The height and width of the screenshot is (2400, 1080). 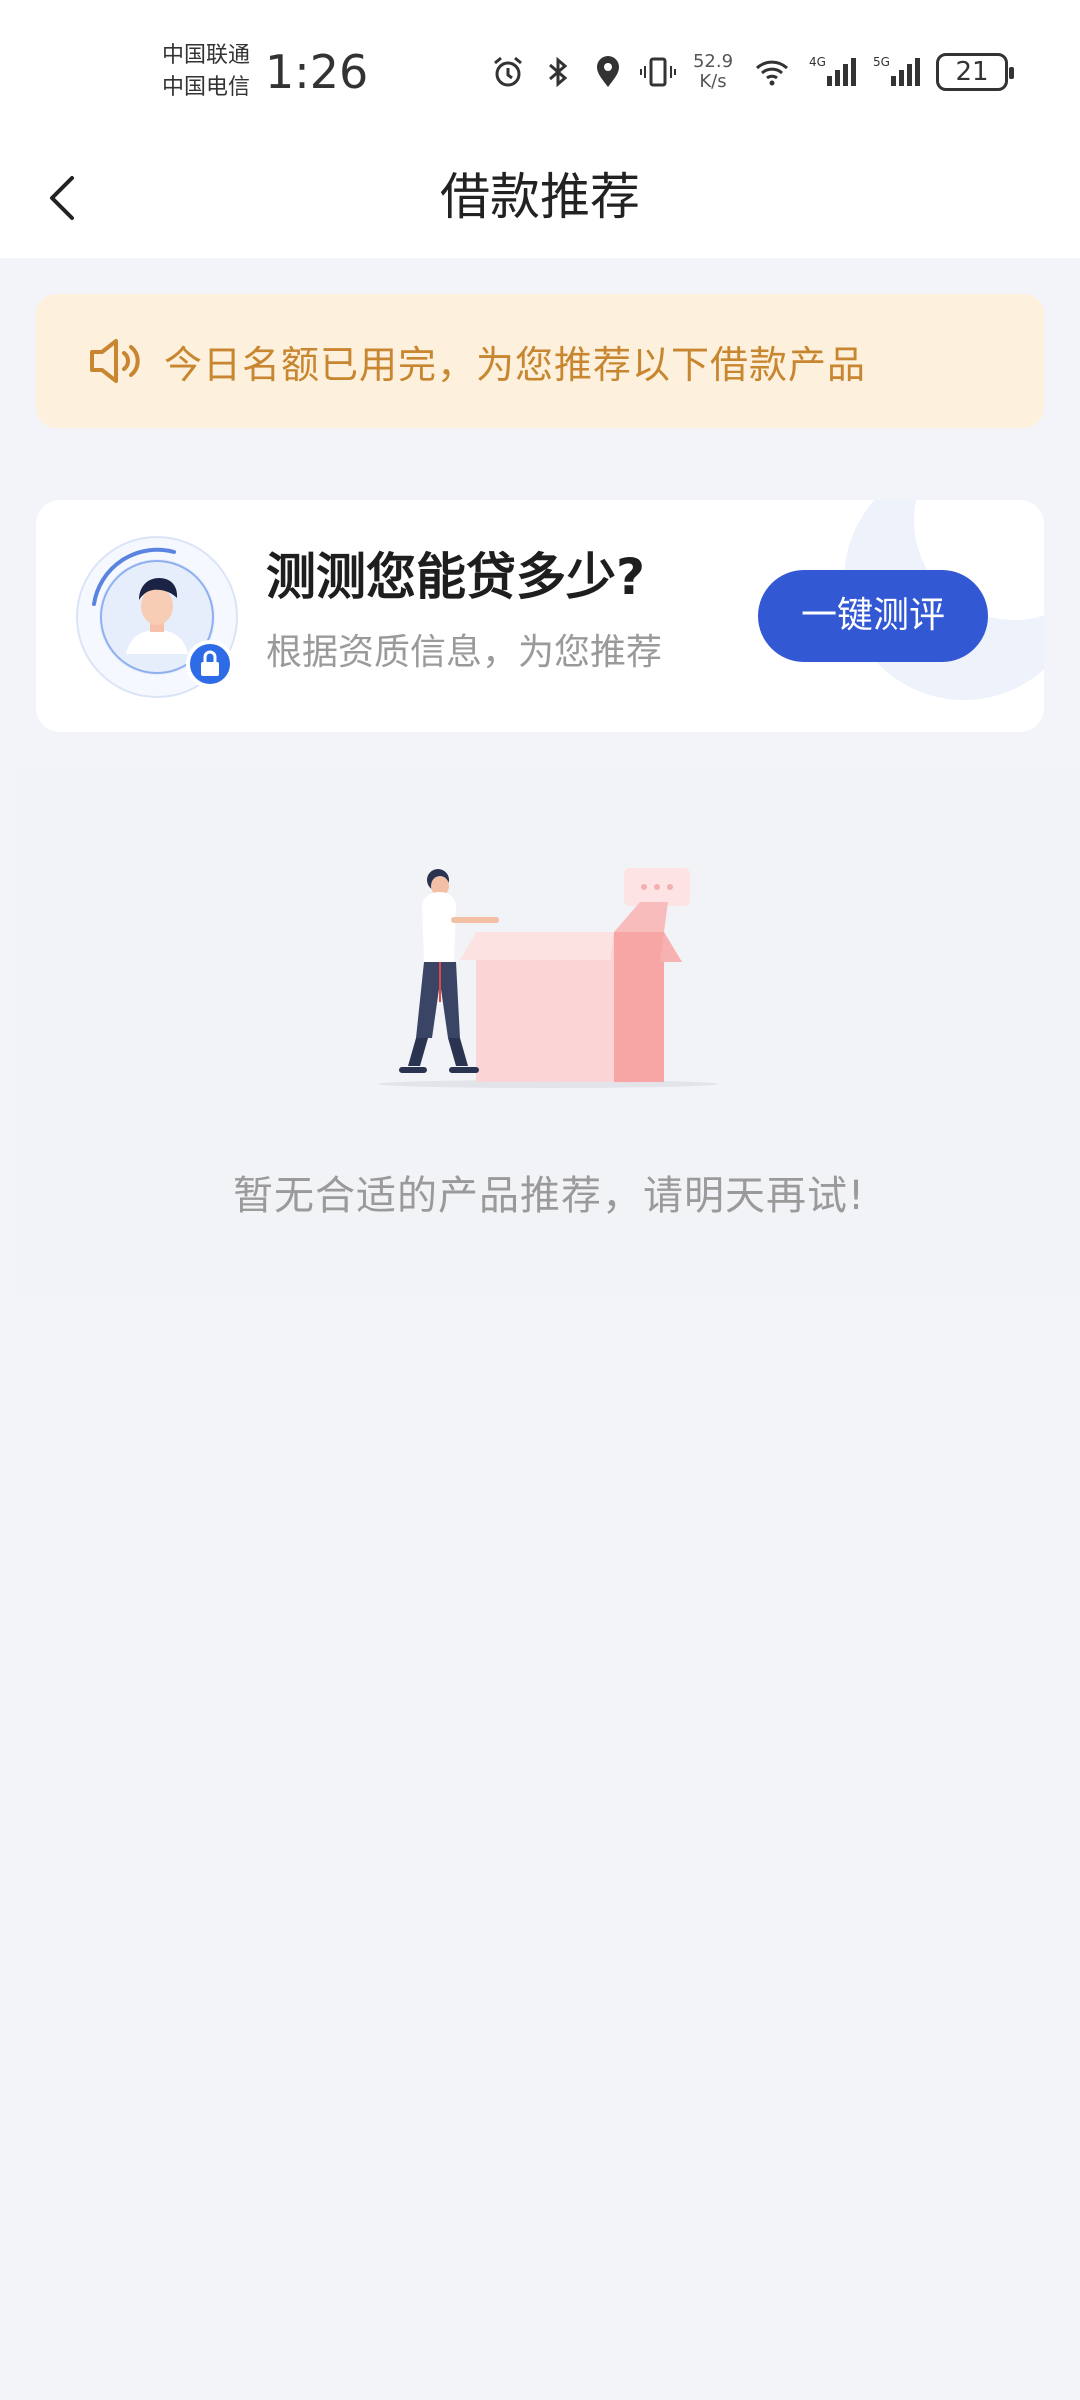 What do you see at coordinates (508, 71) in the screenshot?
I see `alarm-icon` at bounding box center [508, 71].